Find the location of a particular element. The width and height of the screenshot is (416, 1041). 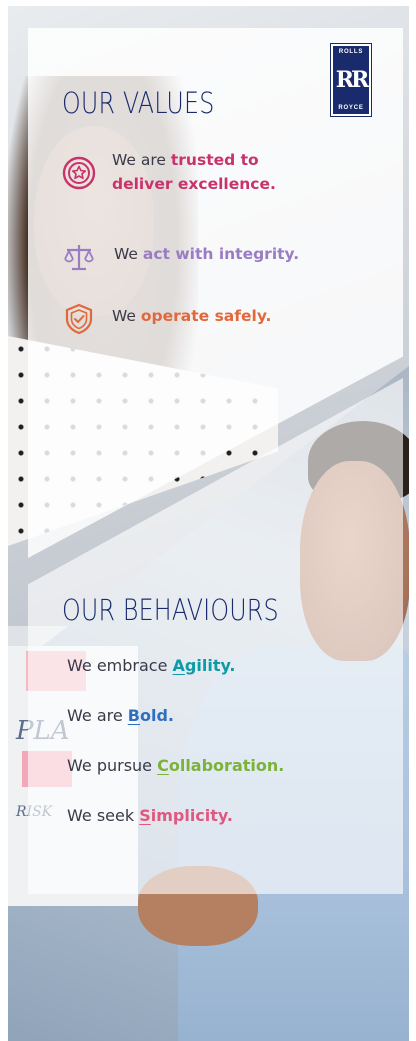

behaviour-initial: C is located at coordinates (163, 765).